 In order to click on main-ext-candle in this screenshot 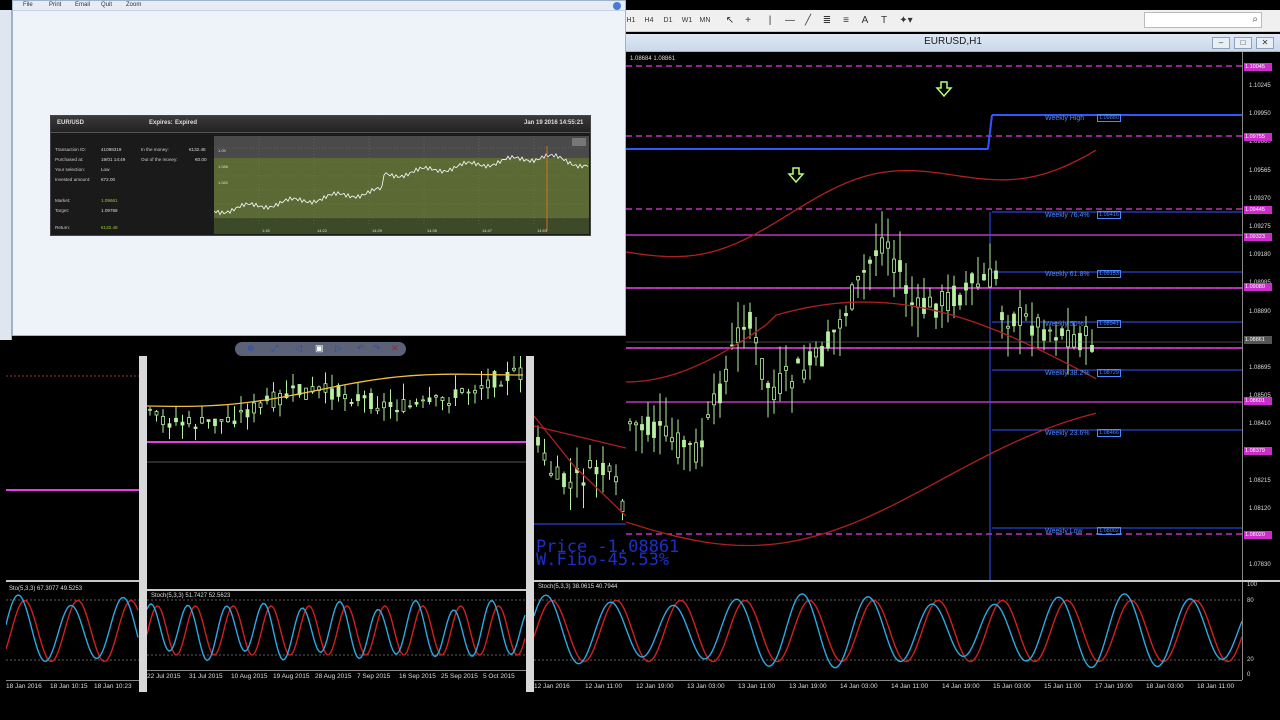, I will do `click(557, 473)`.